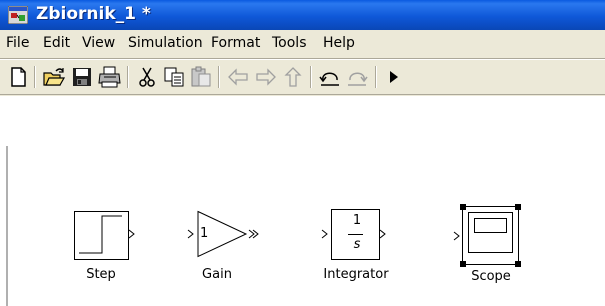  Describe the element at coordinates (101, 274) in the screenshot. I see `step-label: Step` at that location.